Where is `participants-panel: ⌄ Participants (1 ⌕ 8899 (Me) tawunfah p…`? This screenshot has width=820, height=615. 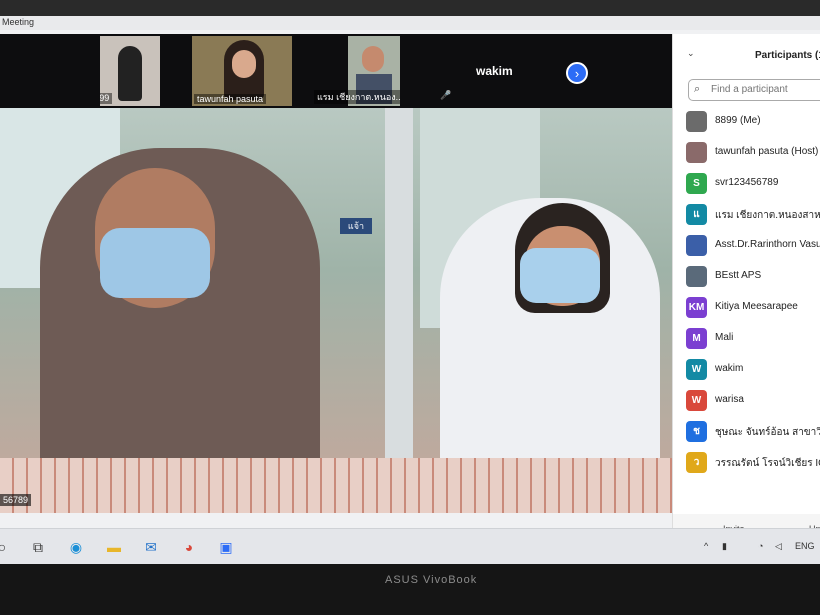 participants-panel: ⌄ Participants (1 ⌕ 8899 (Me) tawunfah p… is located at coordinates (746, 289).